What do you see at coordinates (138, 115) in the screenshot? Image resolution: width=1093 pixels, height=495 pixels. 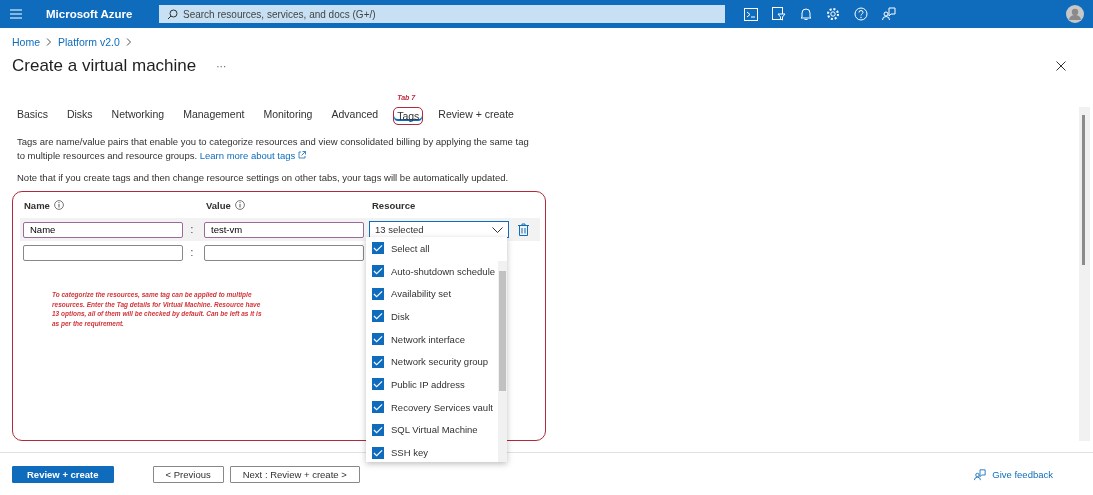 I see `tab: Networking` at bounding box center [138, 115].